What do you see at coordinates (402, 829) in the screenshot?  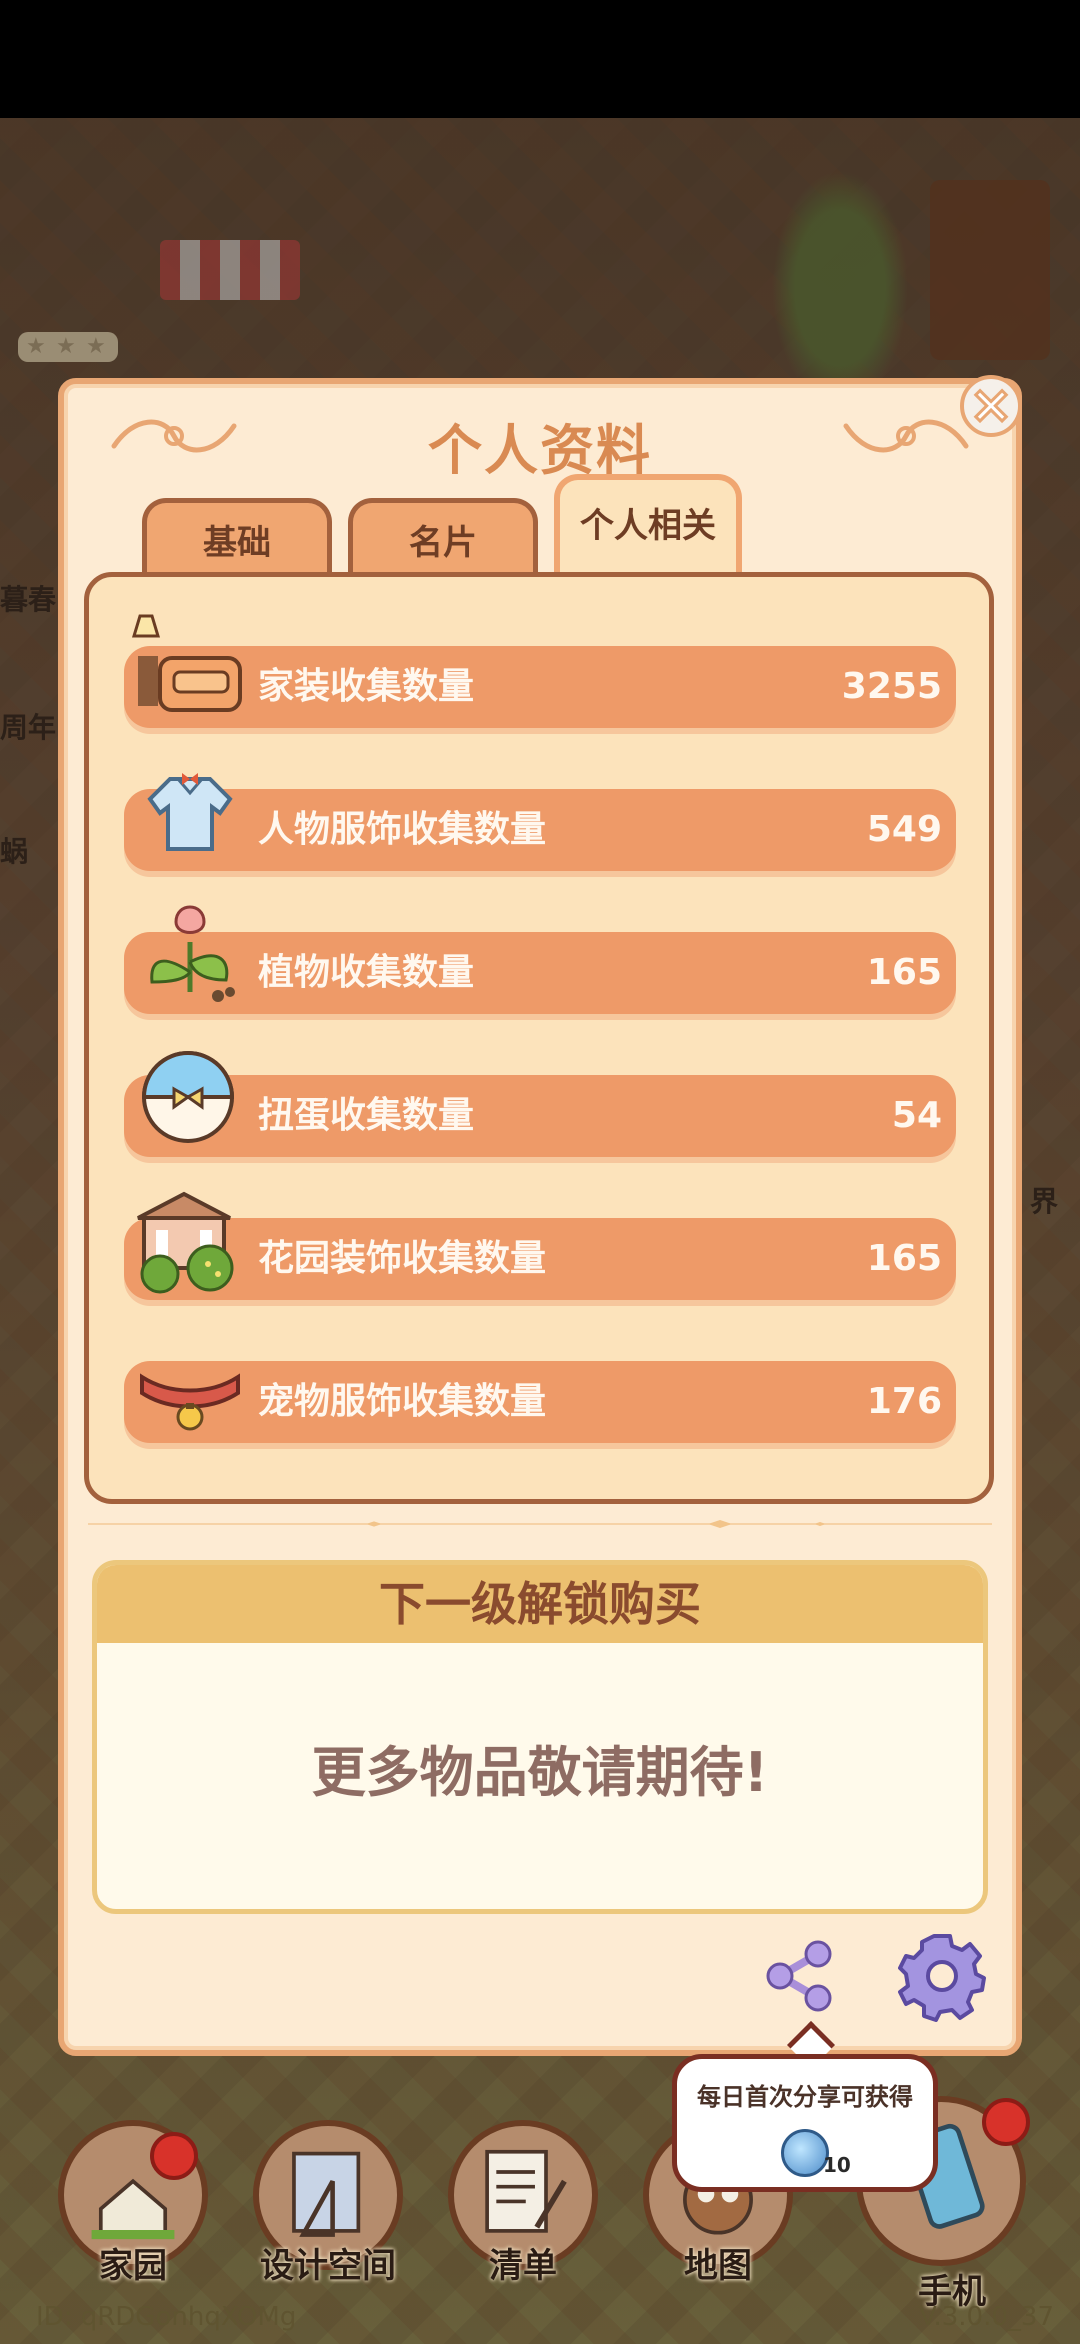 I see `row-label: 人物服饰收集数量` at bounding box center [402, 829].